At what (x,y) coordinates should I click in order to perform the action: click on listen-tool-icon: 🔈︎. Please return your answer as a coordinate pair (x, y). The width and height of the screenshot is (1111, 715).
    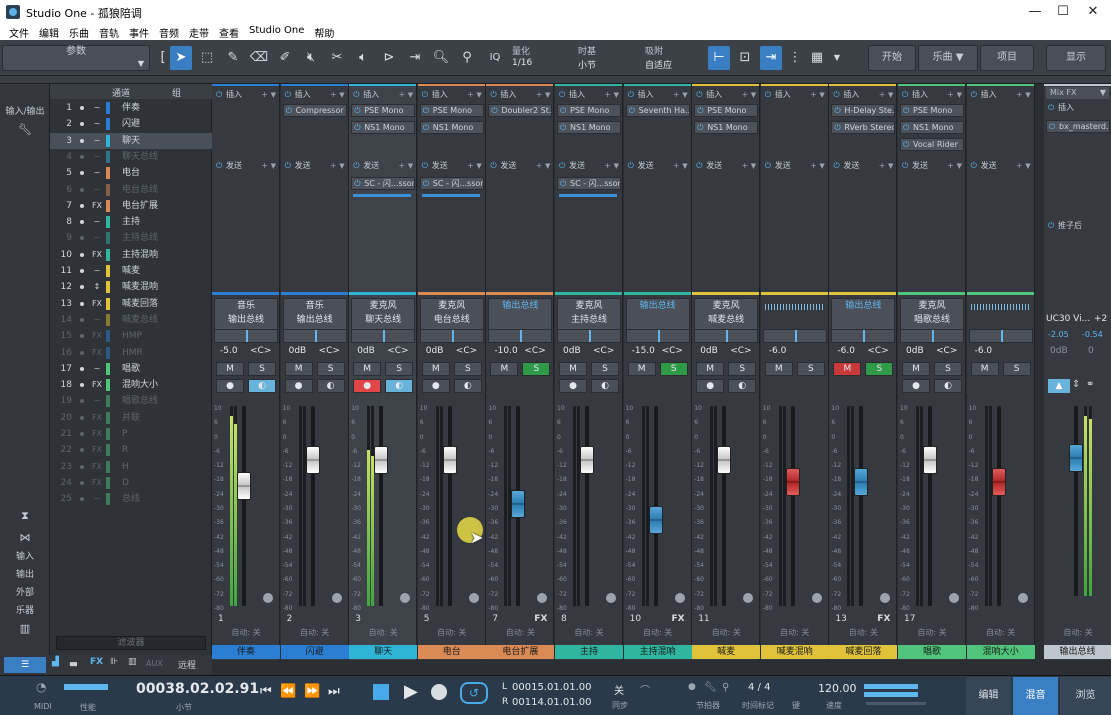
    Looking at the image, I should click on (363, 58).